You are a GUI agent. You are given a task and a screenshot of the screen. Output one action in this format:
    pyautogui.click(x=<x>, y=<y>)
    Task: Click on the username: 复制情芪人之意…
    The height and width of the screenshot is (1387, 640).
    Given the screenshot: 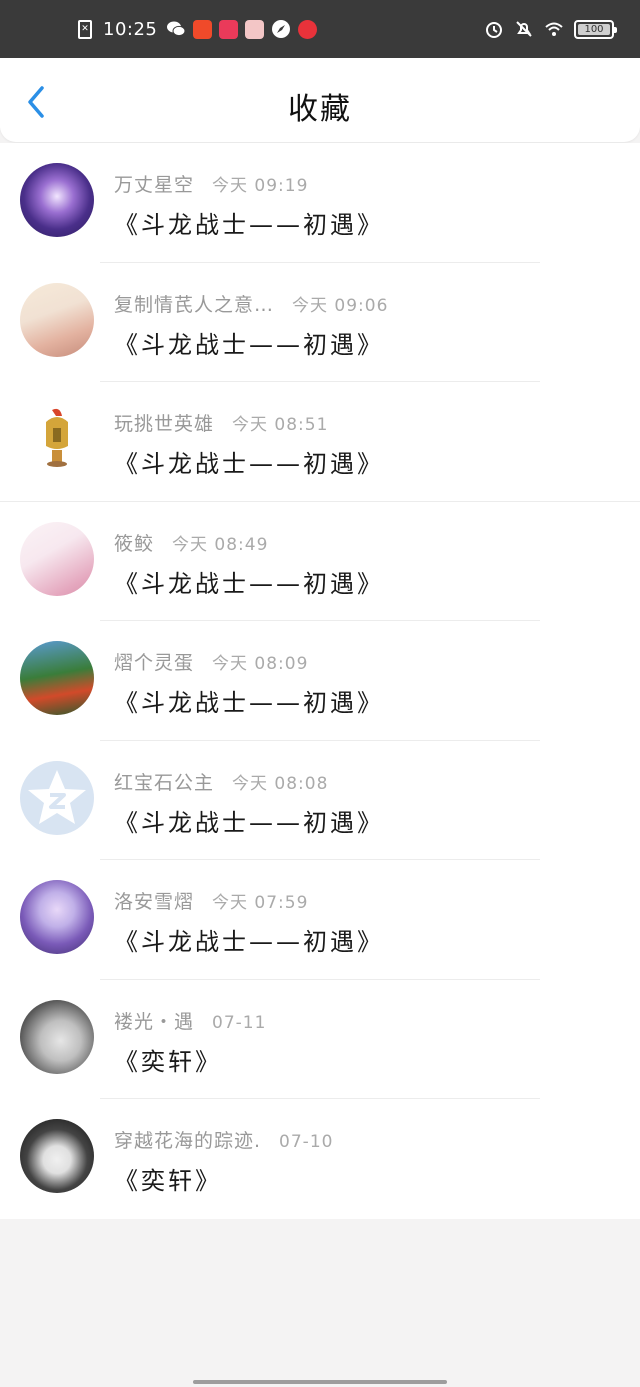 What is the action you would take?
    pyautogui.click(x=194, y=305)
    